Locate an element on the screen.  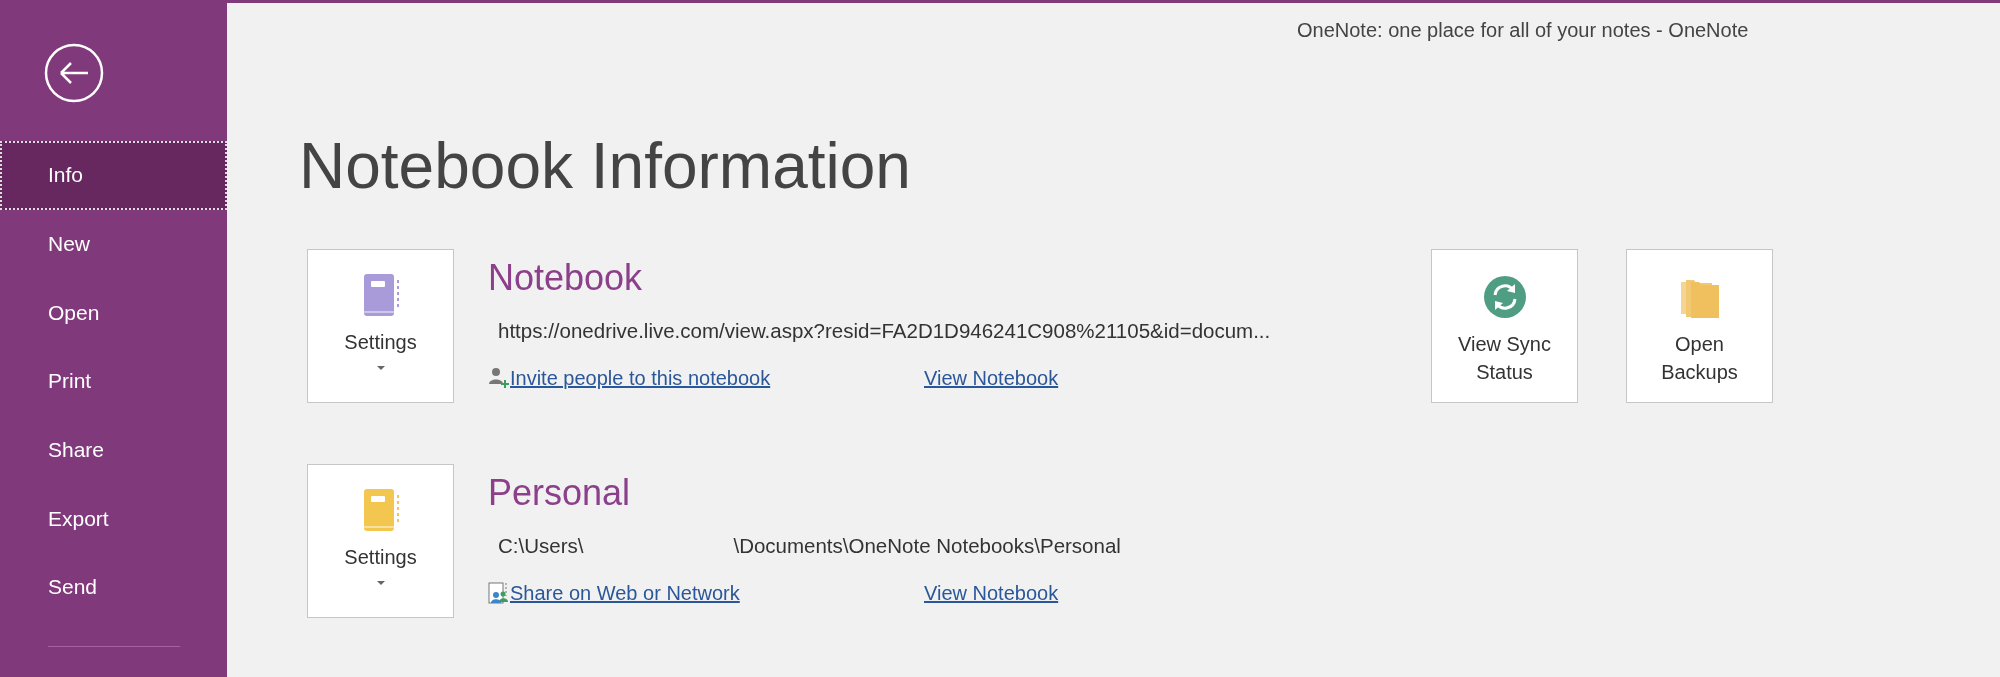
notebook-location: \Documents\OneNote Notebooks\Personal is located at coordinates (927, 546).